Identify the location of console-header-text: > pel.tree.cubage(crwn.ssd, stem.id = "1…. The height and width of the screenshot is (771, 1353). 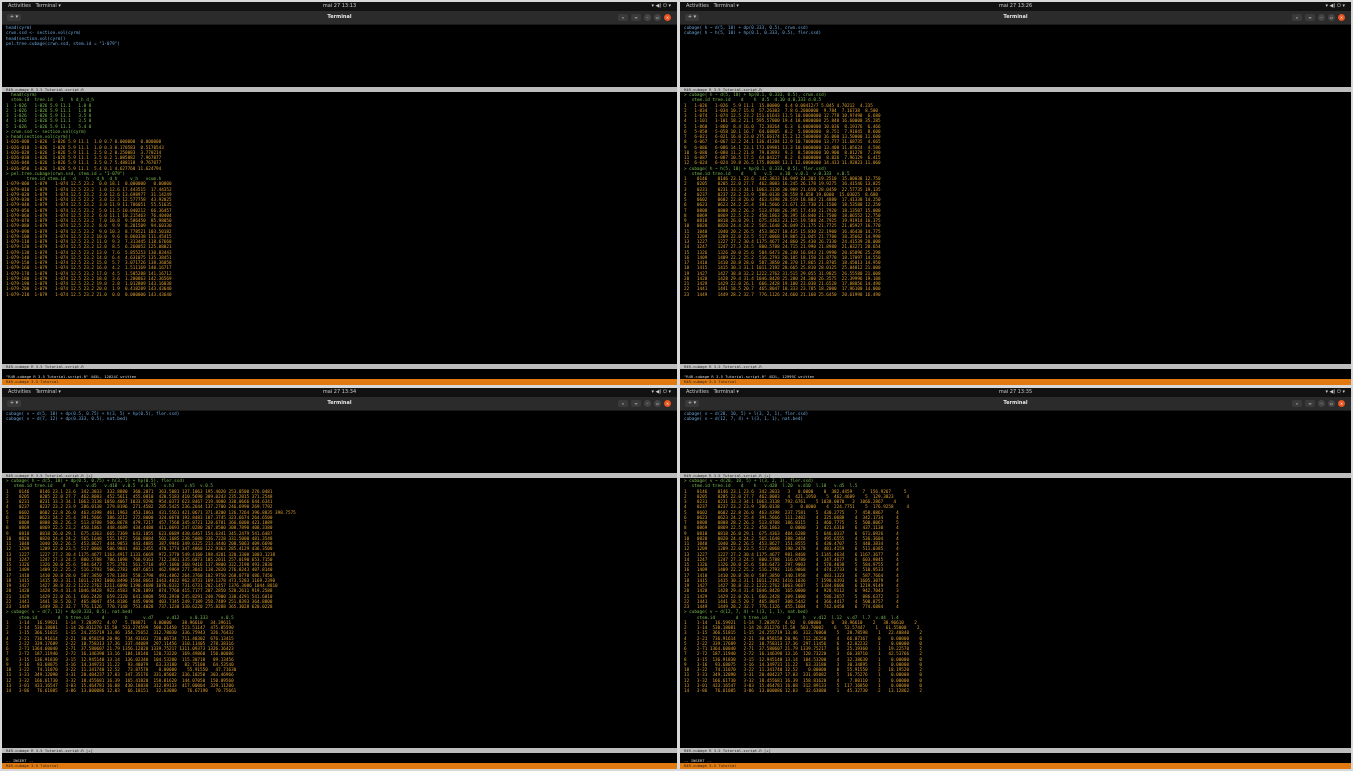
(84, 176).